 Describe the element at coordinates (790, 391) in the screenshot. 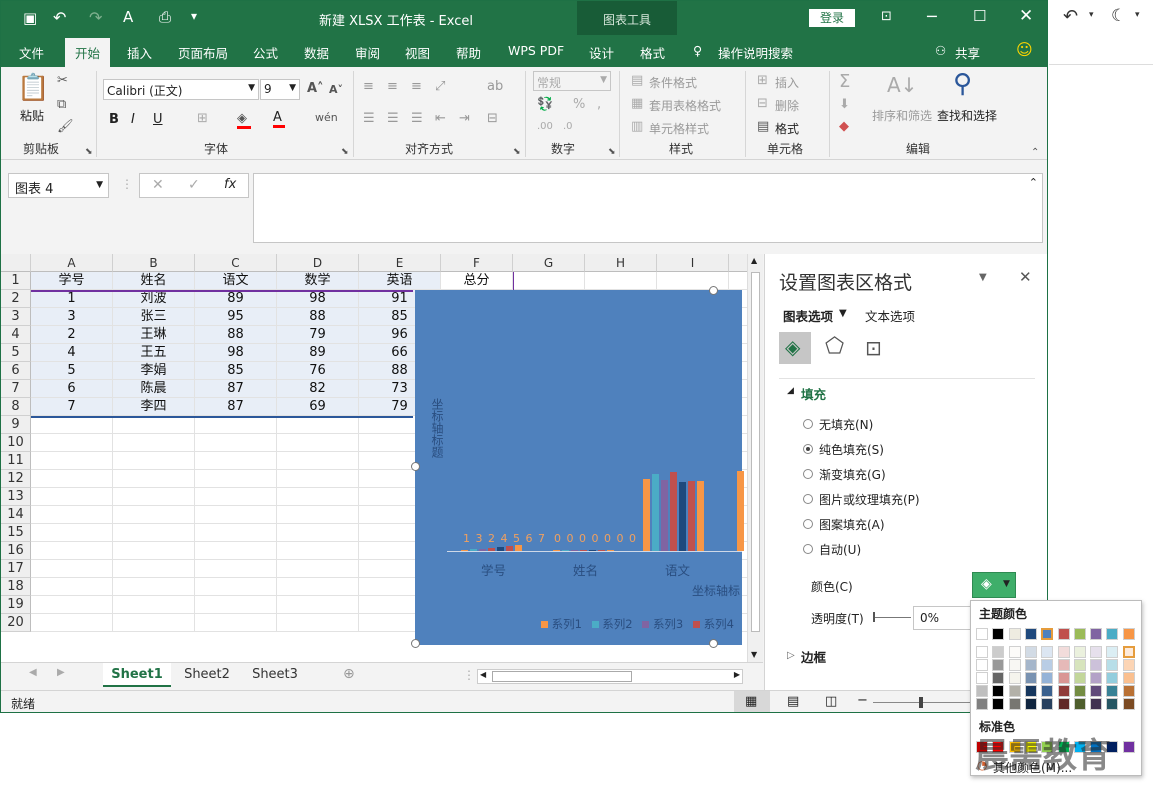

I see `expand-icon: ◢` at that location.